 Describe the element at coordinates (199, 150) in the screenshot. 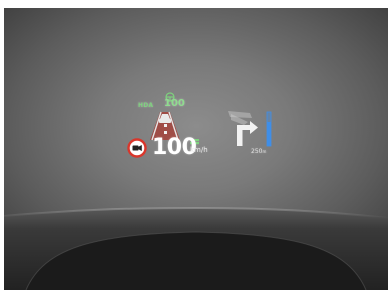

I see `speed-unit: km/h` at that location.